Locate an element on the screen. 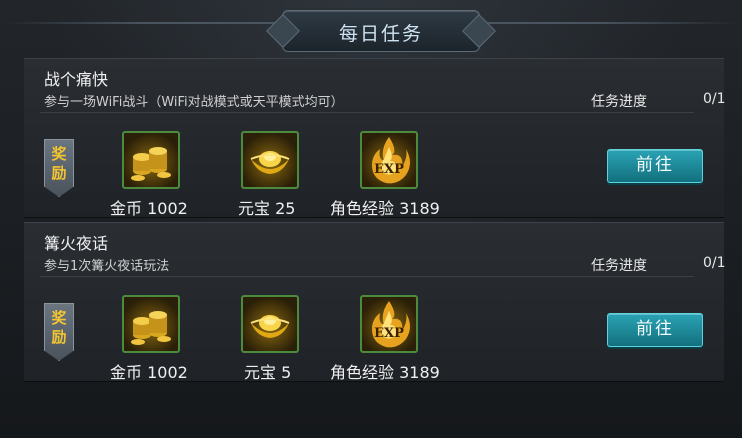  quest-description: 参与一场WiFi战斗（WiFi对战模式或天平模式均可） is located at coordinates (194, 102).